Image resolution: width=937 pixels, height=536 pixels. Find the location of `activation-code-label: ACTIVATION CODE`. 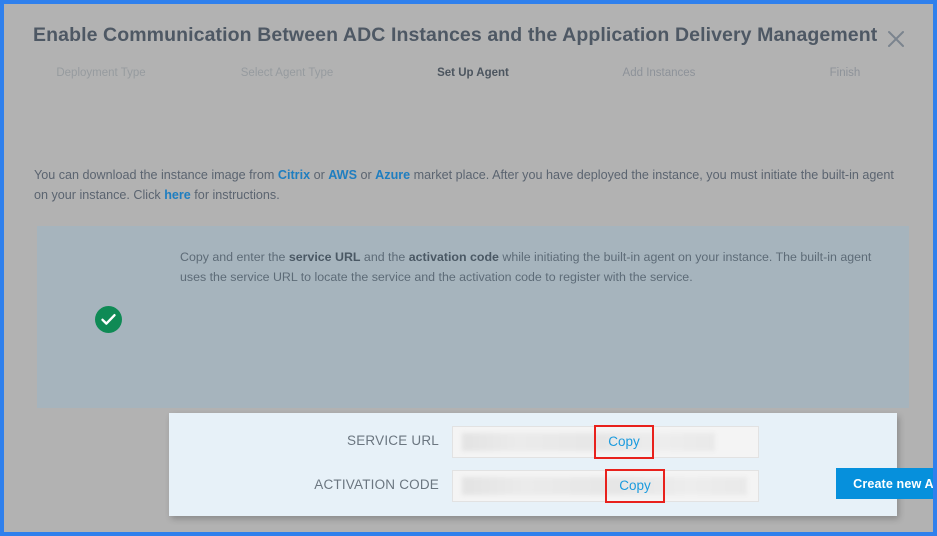

activation-code-label: ACTIVATION CODE is located at coordinates (376, 484).